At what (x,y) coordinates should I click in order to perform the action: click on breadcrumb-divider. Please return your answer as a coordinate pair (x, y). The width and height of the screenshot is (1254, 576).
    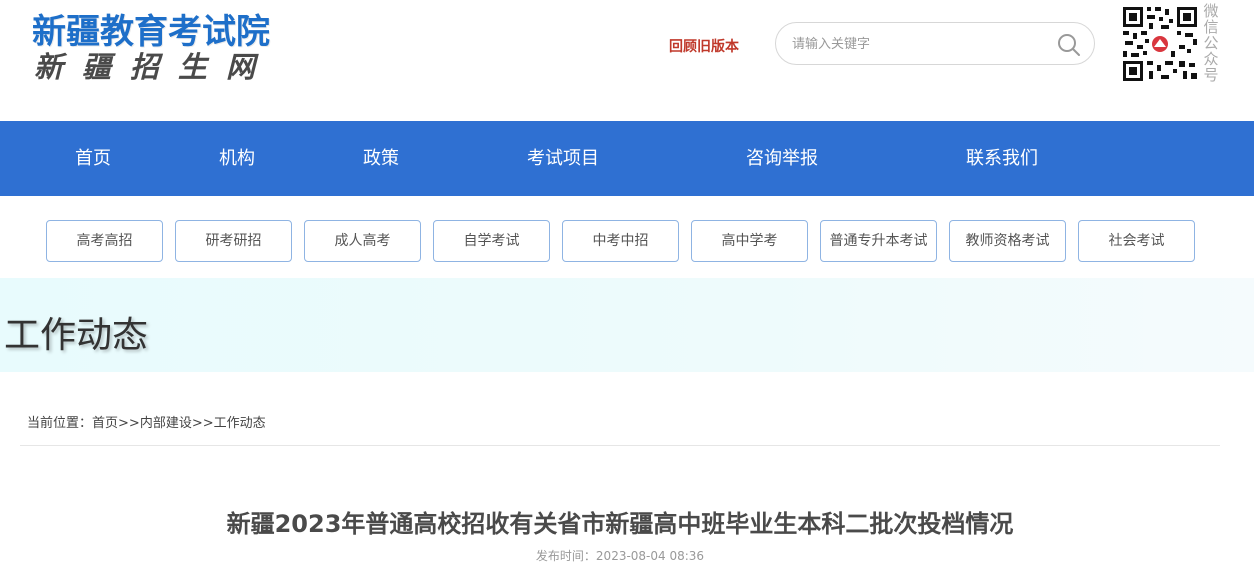
    Looking at the image, I should click on (620, 445).